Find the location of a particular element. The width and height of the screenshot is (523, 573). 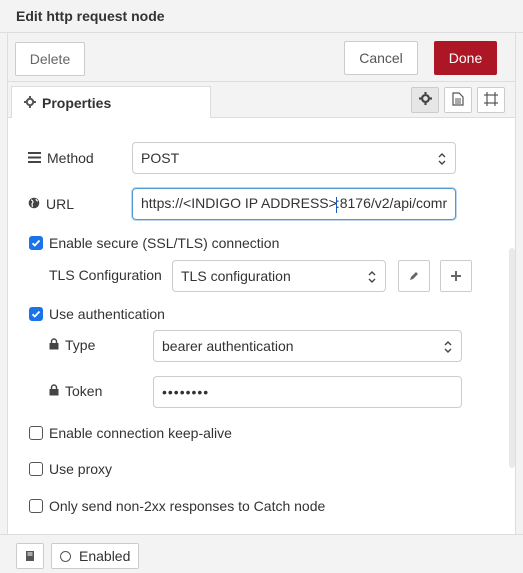

url-label-row: URL is located at coordinates (51, 204).